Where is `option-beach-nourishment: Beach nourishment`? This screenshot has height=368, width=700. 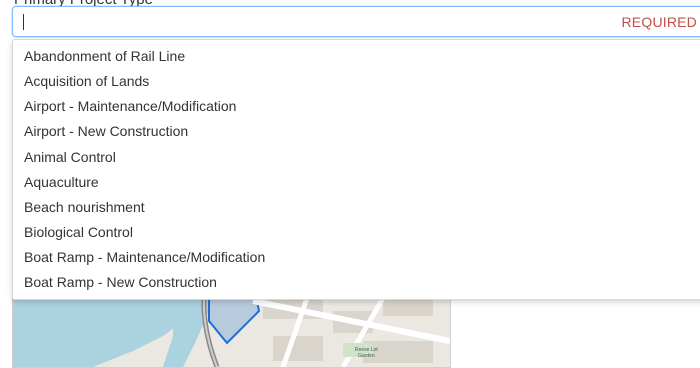
option-beach-nourishment: Beach nourishment is located at coordinates (84, 207).